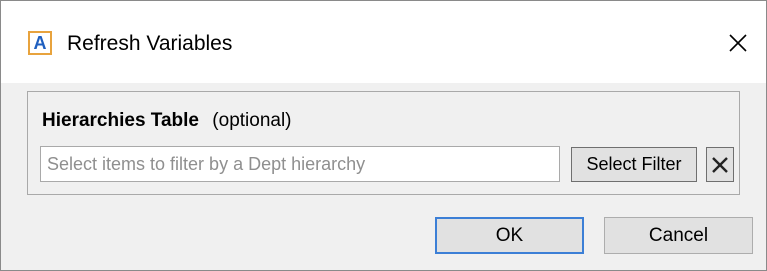  I want to click on optional-label: (optional), so click(252, 120).